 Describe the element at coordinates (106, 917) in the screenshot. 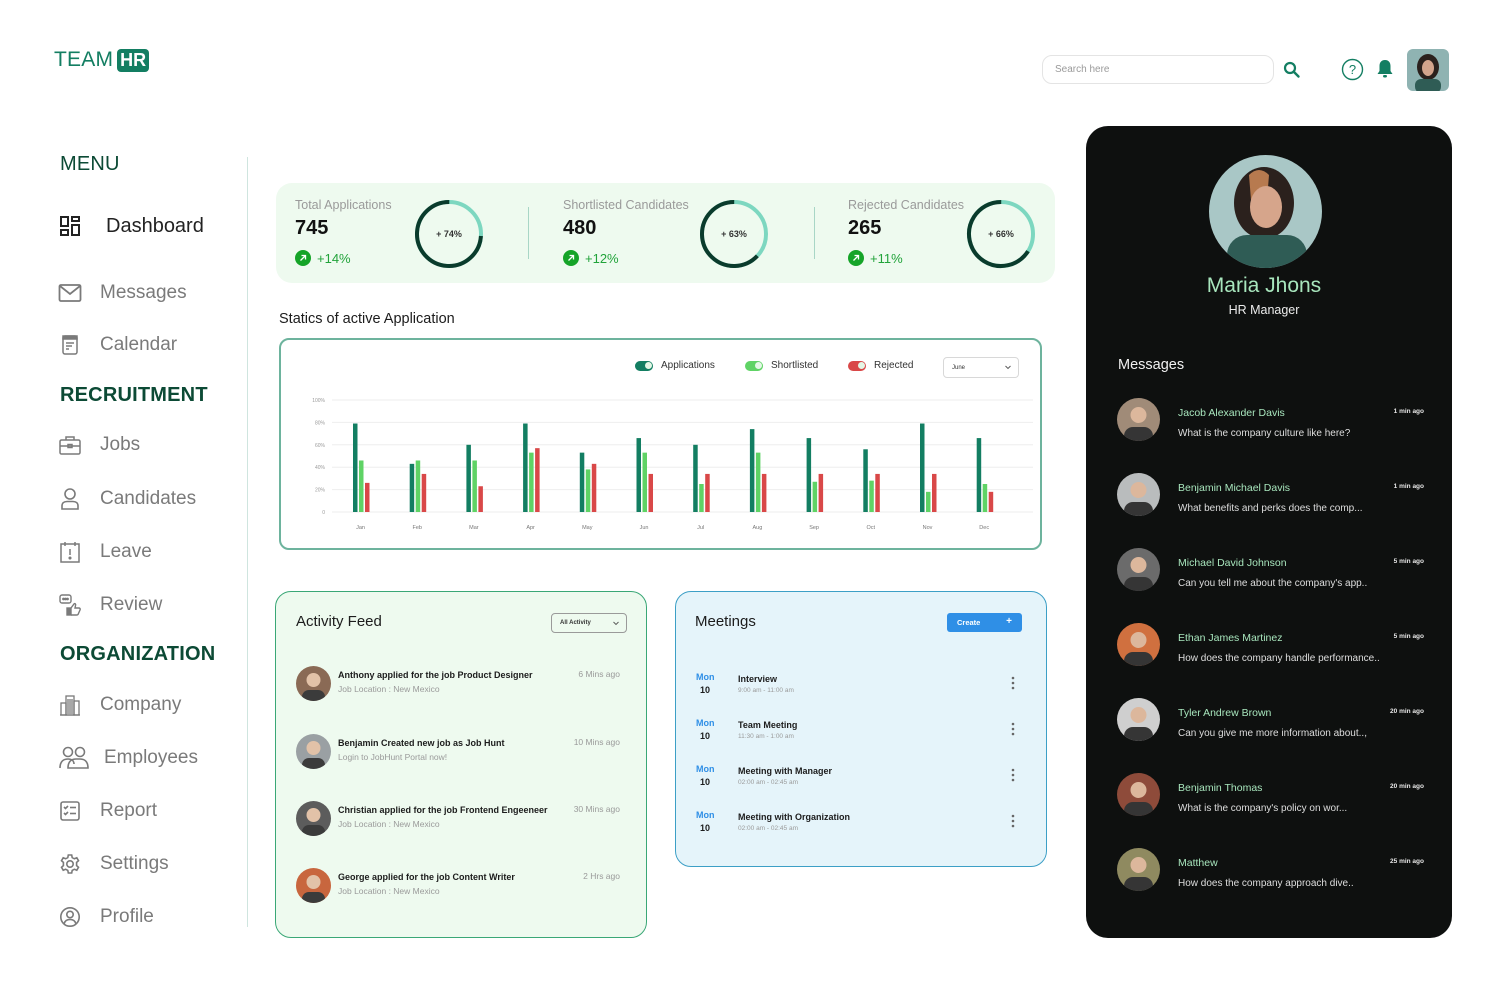

I see `sidebar-item-profile: Profile` at that location.